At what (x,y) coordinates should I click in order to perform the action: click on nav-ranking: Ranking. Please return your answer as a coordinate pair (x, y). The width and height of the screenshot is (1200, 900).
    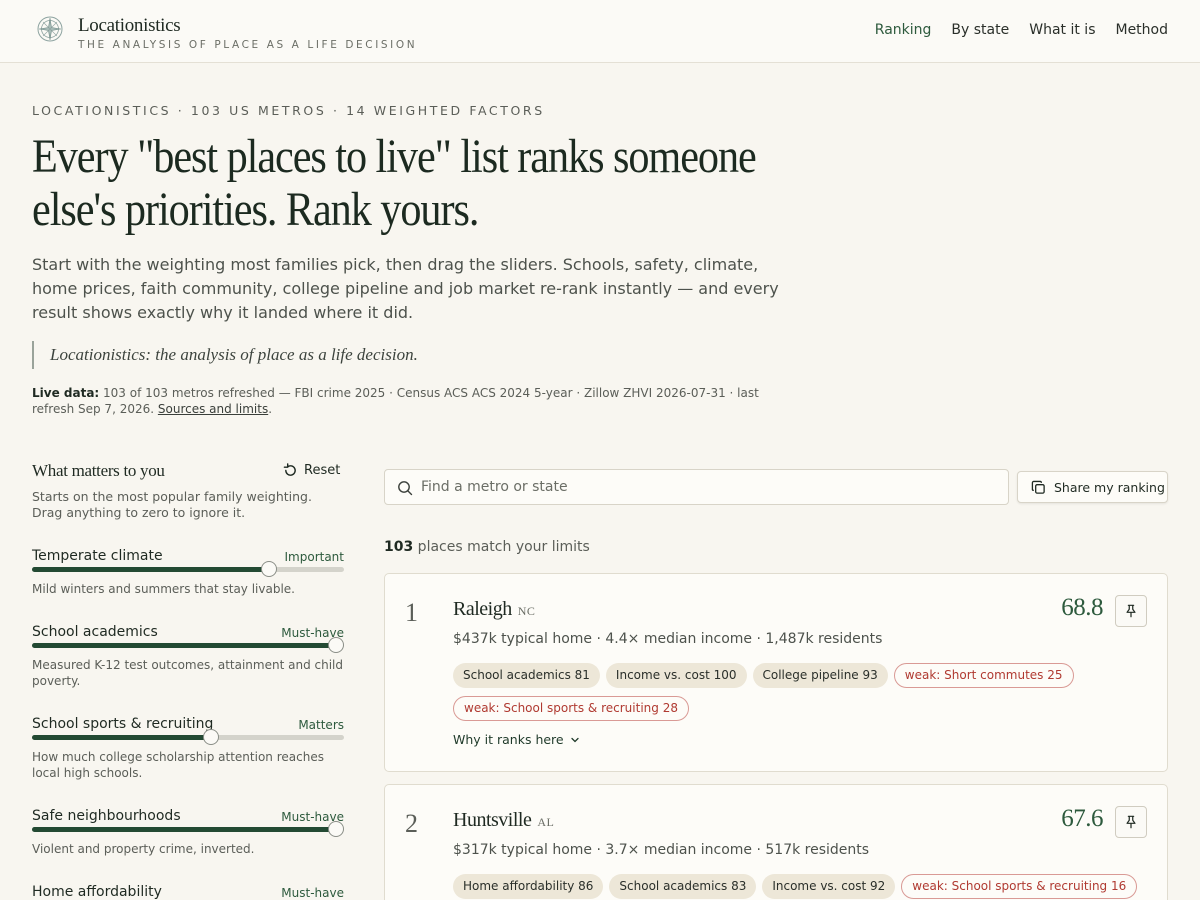
    Looking at the image, I should click on (903, 30).